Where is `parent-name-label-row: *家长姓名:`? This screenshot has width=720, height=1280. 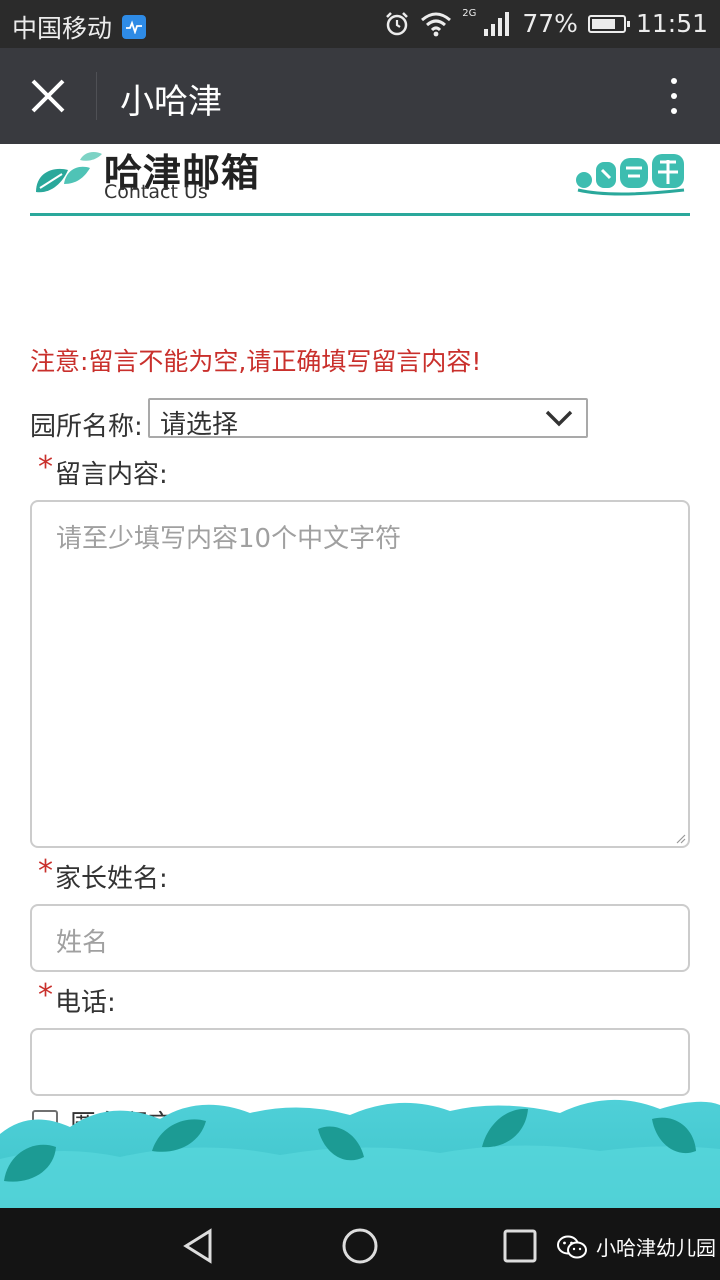 parent-name-label-row: *家长姓名: is located at coordinates (103, 874).